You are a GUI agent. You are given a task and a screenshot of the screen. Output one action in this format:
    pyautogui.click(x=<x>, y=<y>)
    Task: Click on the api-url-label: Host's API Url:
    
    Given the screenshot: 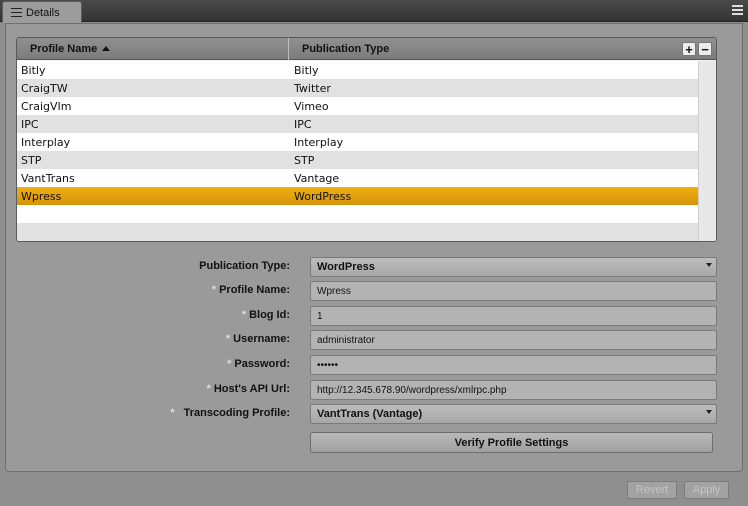 What is the action you would take?
    pyautogui.click(x=251, y=389)
    